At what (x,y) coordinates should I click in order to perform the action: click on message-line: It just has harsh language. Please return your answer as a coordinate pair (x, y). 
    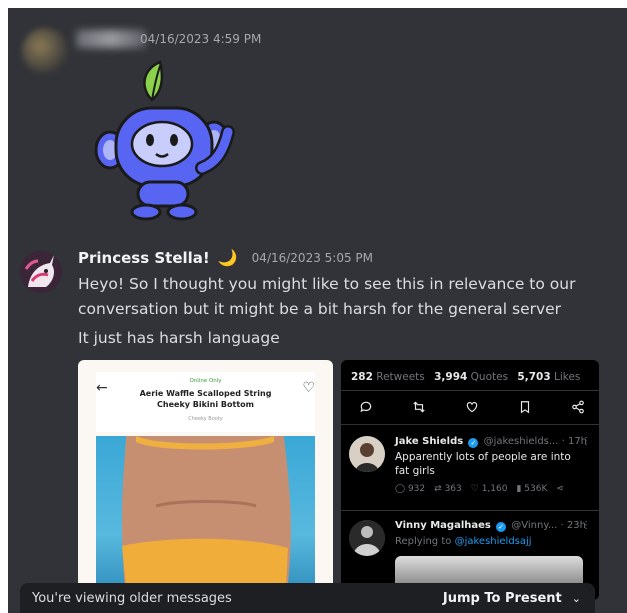
    Looking at the image, I should click on (179, 338).